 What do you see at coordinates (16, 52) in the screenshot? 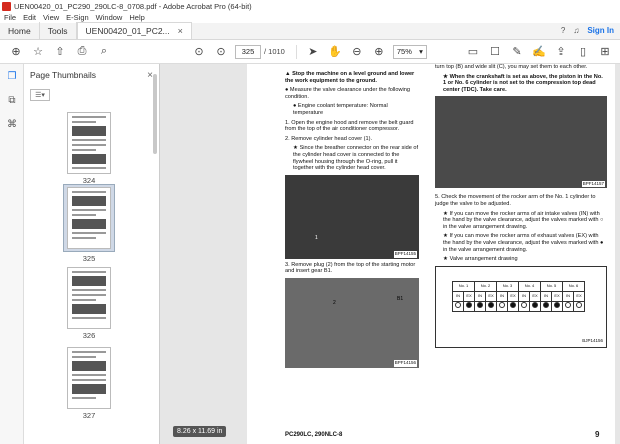
I see `create-pdf-icon: ⊕` at bounding box center [16, 52].